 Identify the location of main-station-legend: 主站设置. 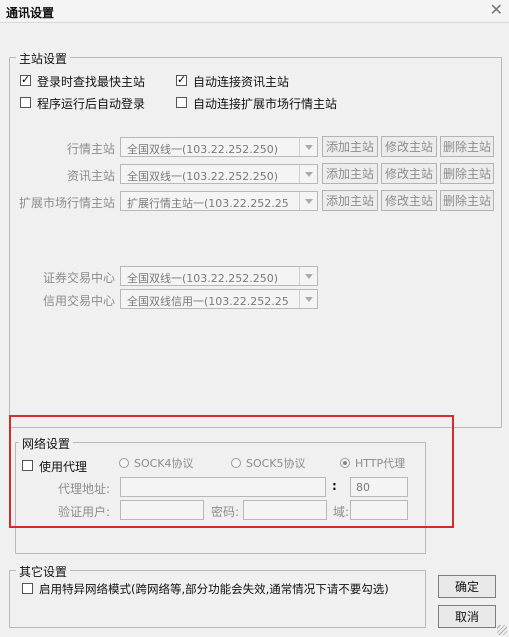
(43, 58).